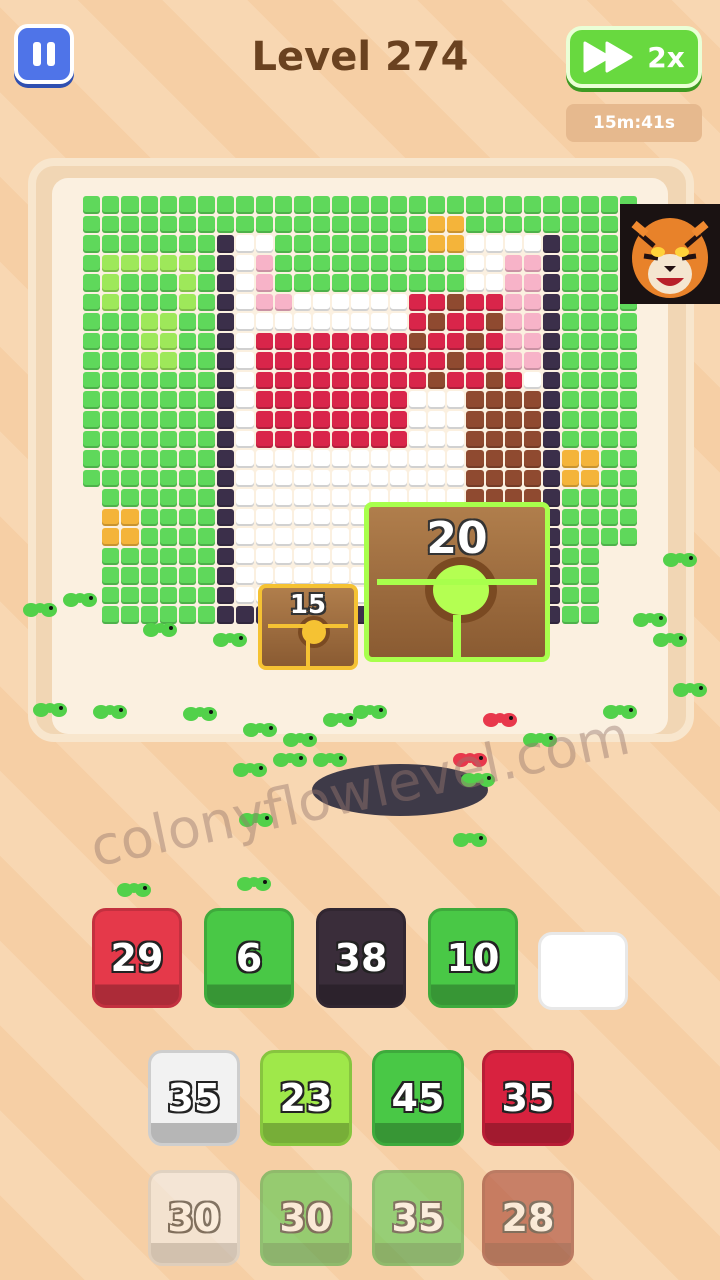  Describe the element at coordinates (249, 958) in the screenshot. I see `slot-tile-2: 6` at that location.